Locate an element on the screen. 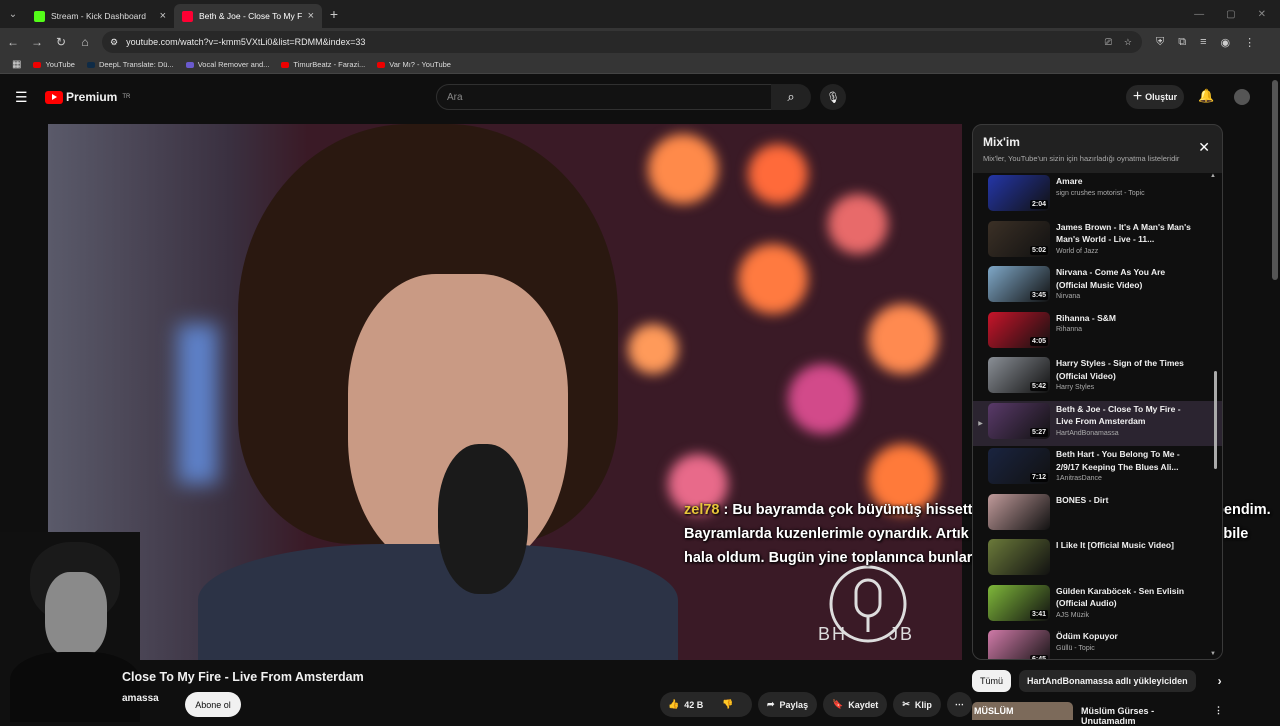  forward-icon: → is located at coordinates (37, 42).